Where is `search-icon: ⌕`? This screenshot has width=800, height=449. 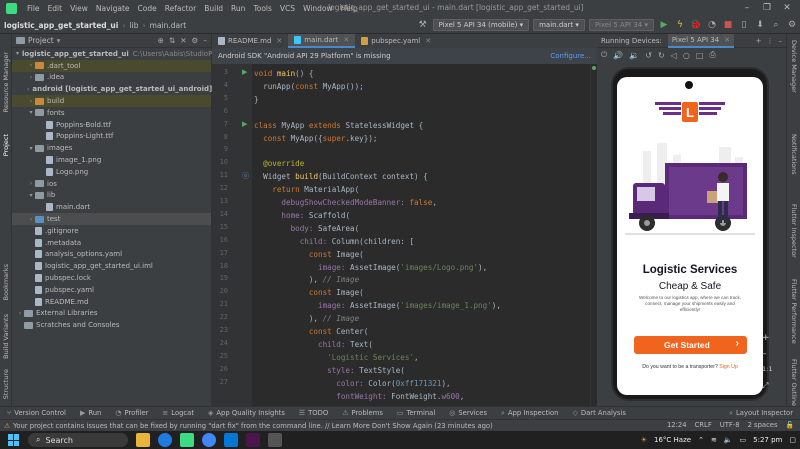 search-icon: ⌕ is located at coordinates (776, 25).